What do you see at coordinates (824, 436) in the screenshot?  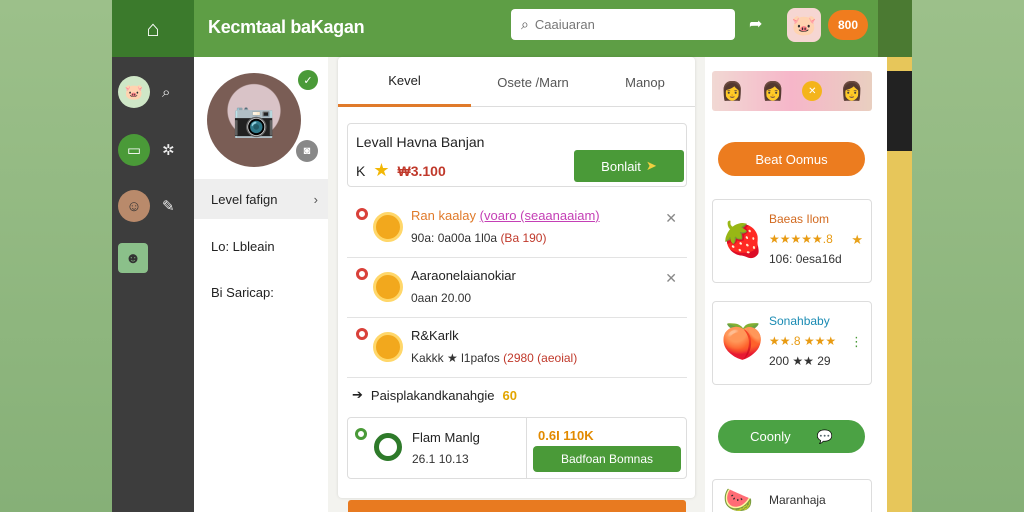 I see `chat-bubble-icon: 💬` at bounding box center [824, 436].